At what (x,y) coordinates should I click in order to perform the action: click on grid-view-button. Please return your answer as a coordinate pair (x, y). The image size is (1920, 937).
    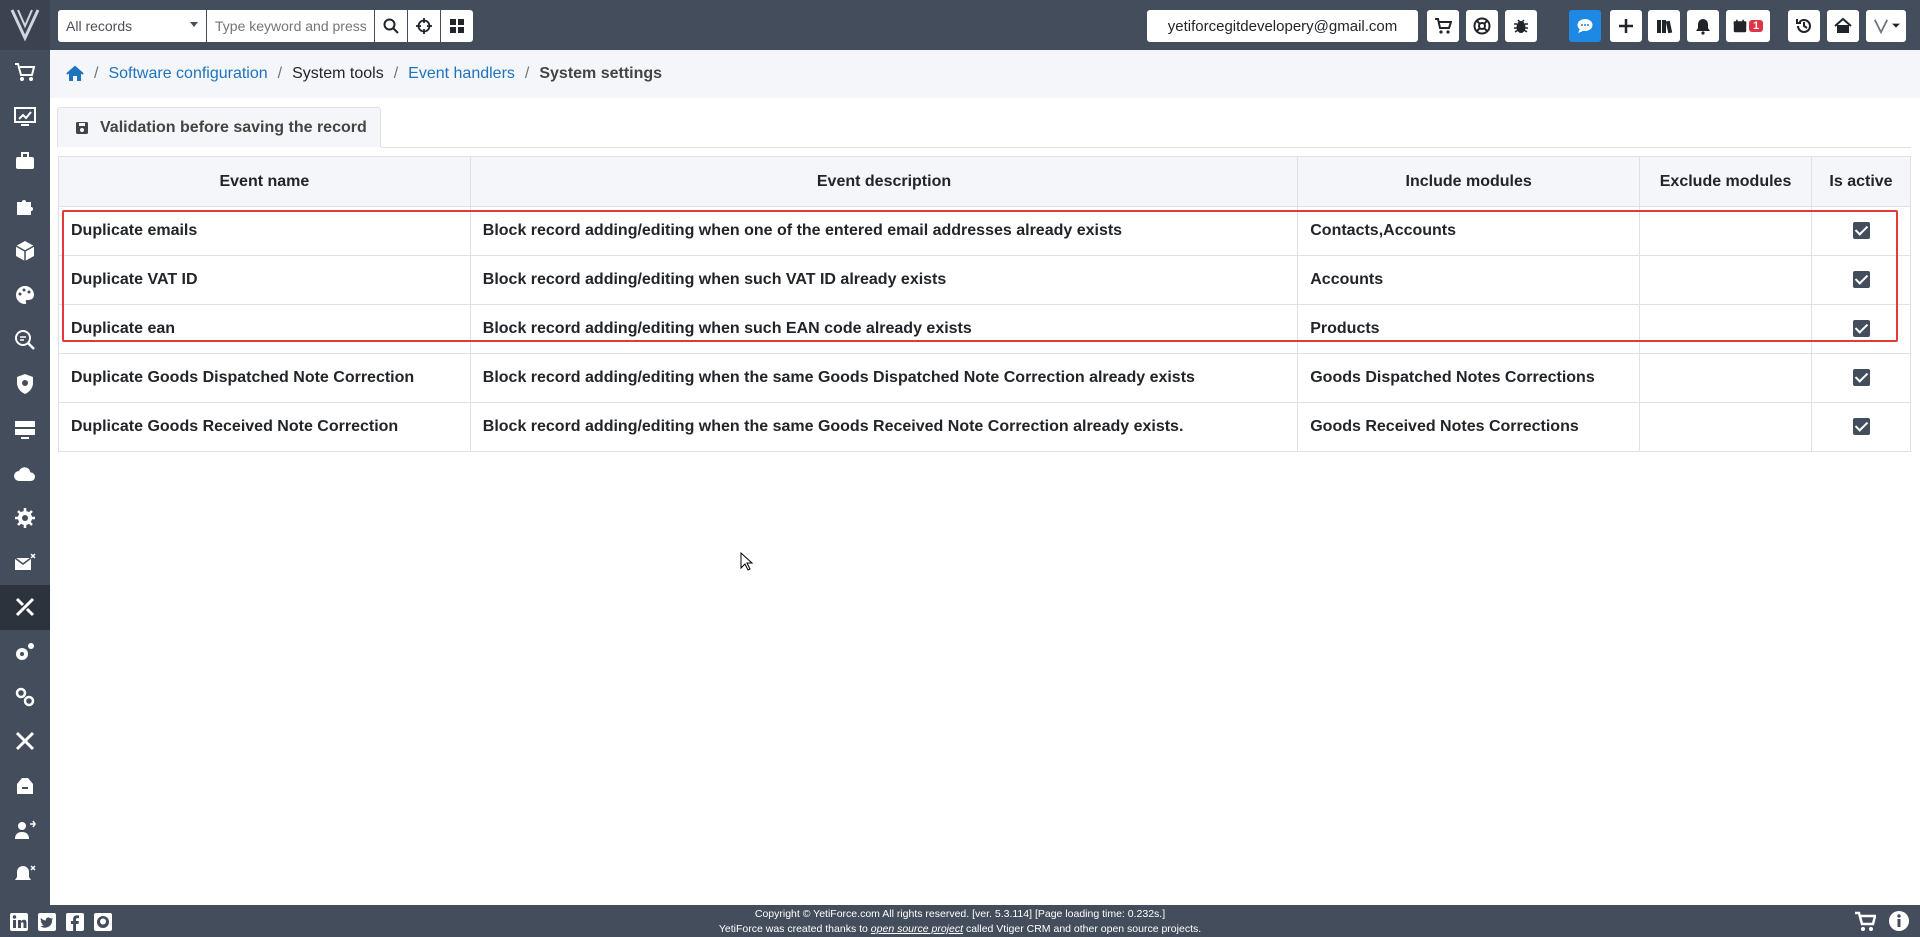
    Looking at the image, I should click on (457, 26).